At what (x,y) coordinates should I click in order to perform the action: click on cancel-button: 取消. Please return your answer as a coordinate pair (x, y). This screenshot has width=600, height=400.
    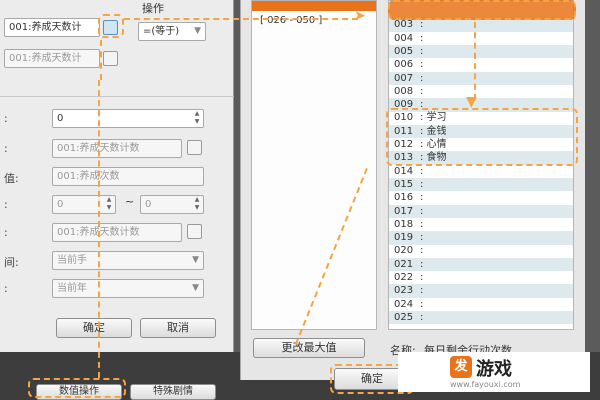
    Looking at the image, I should click on (178, 328).